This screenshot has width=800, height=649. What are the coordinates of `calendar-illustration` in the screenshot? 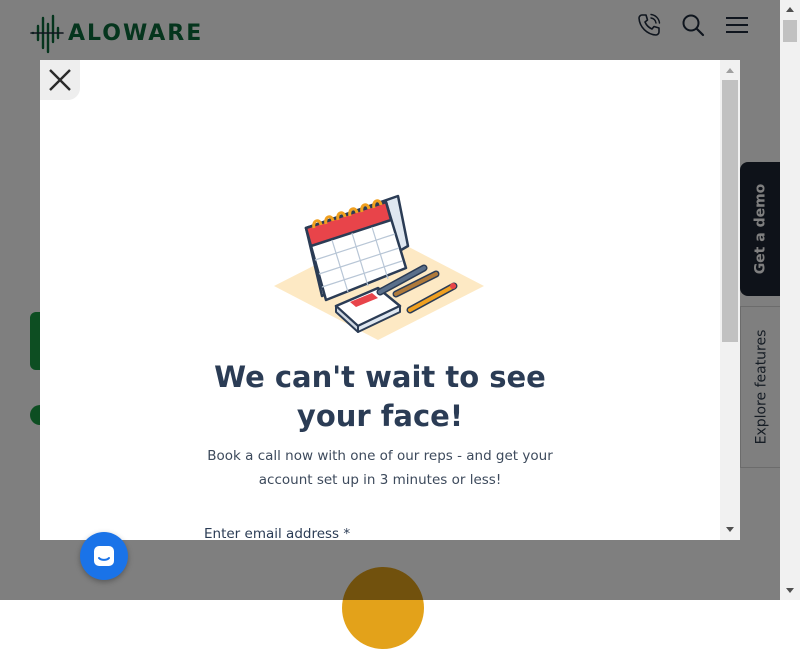 It's located at (379, 267).